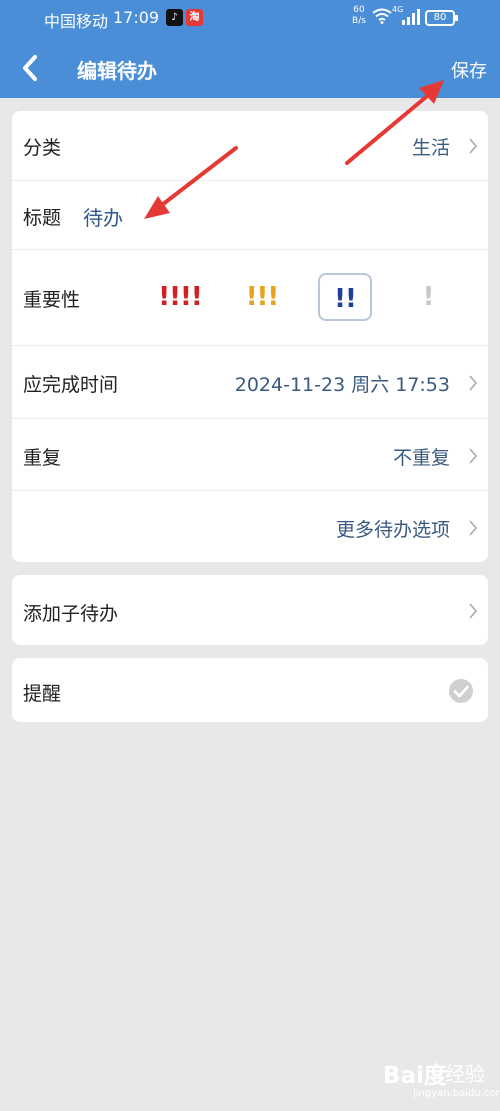 Image resolution: width=500 pixels, height=1111 pixels. I want to click on tiktok-icon: ♪, so click(174, 17).